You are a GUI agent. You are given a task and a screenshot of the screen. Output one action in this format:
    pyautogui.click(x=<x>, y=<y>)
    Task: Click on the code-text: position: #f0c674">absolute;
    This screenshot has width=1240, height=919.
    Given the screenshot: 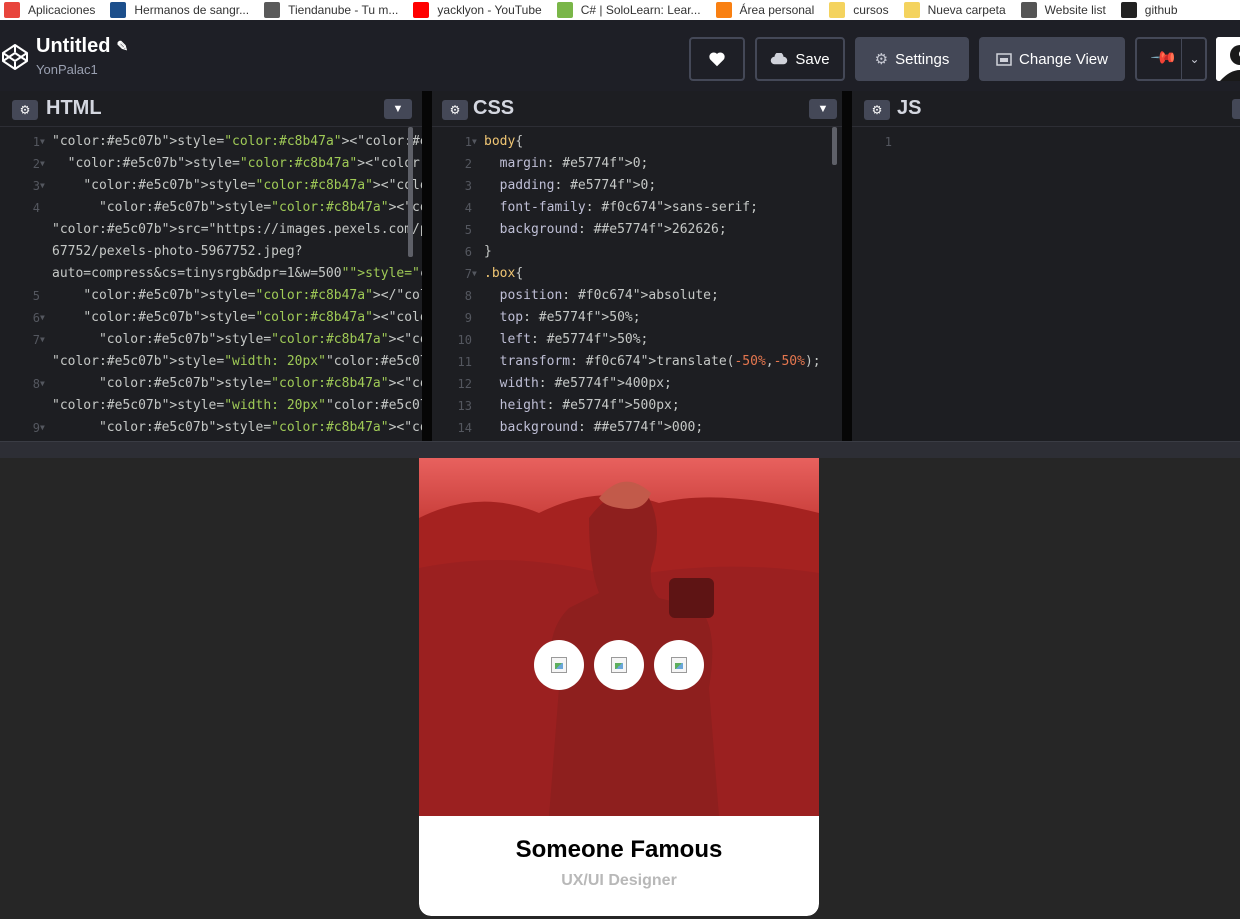 What is the action you would take?
    pyautogui.click(x=601, y=296)
    